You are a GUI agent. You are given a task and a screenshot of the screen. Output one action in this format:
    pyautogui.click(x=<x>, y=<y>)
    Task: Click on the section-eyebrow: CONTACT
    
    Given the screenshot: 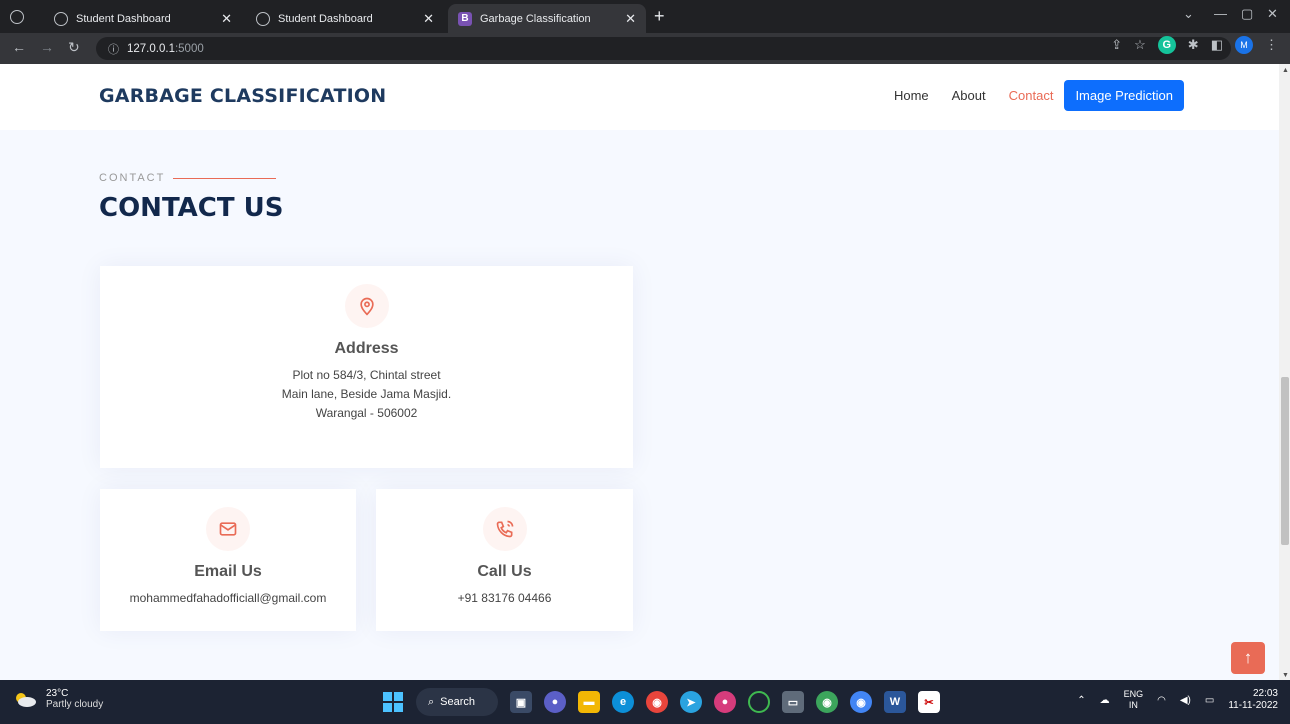 What is the action you would take?
    pyautogui.click(x=188, y=178)
    